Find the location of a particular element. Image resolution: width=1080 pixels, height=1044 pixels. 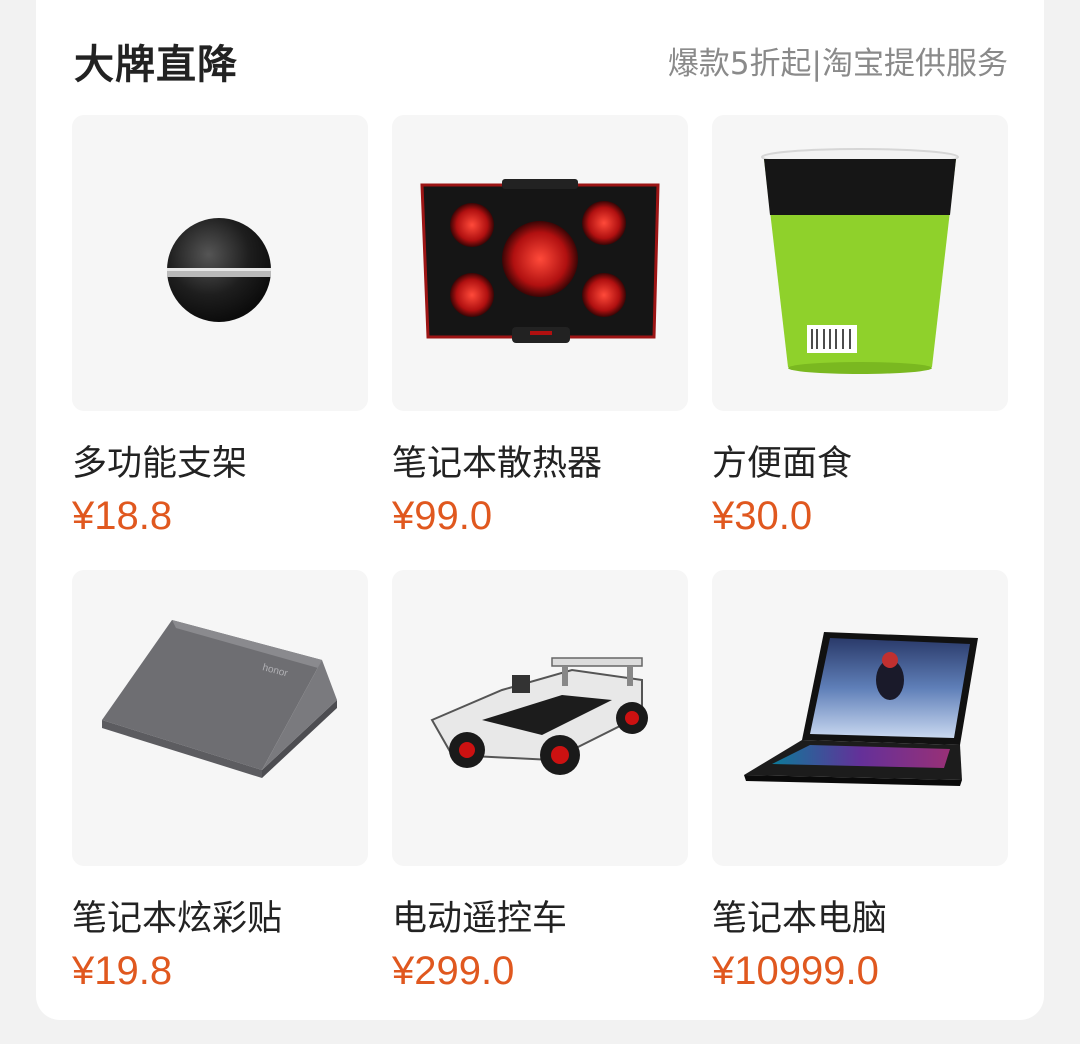

product-item: 多功能支架 ¥18.8 is located at coordinates (220, 342).